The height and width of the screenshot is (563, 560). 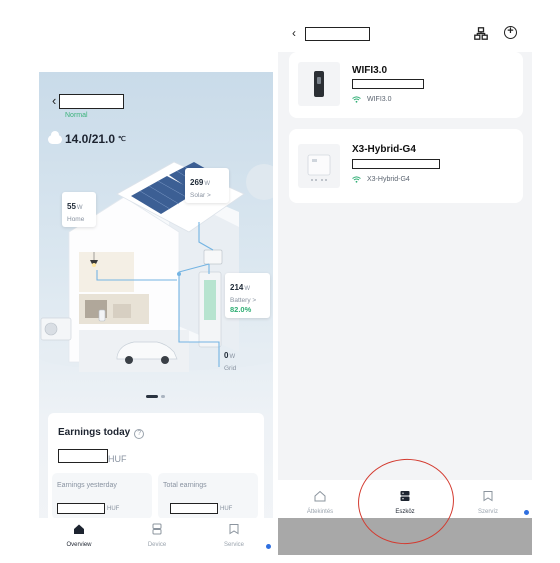 What do you see at coordinates (55, 137) in the screenshot?
I see `cloud-icon` at bounding box center [55, 137].